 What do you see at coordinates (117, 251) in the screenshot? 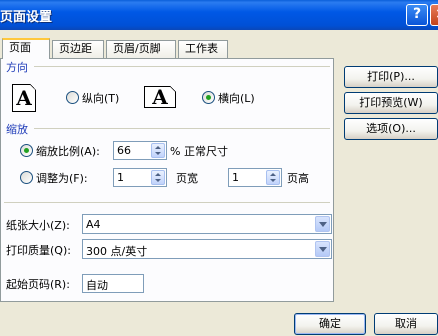
I see `print-quality-value: 300 点/英寸` at bounding box center [117, 251].